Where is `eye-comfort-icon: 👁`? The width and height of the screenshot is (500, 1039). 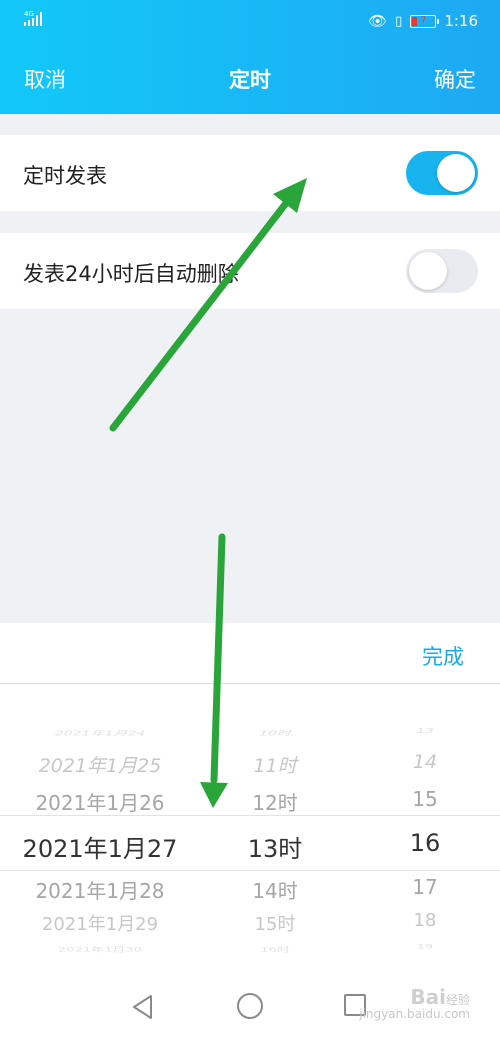 eye-comfort-icon: 👁 is located at coordinates (378, 21).